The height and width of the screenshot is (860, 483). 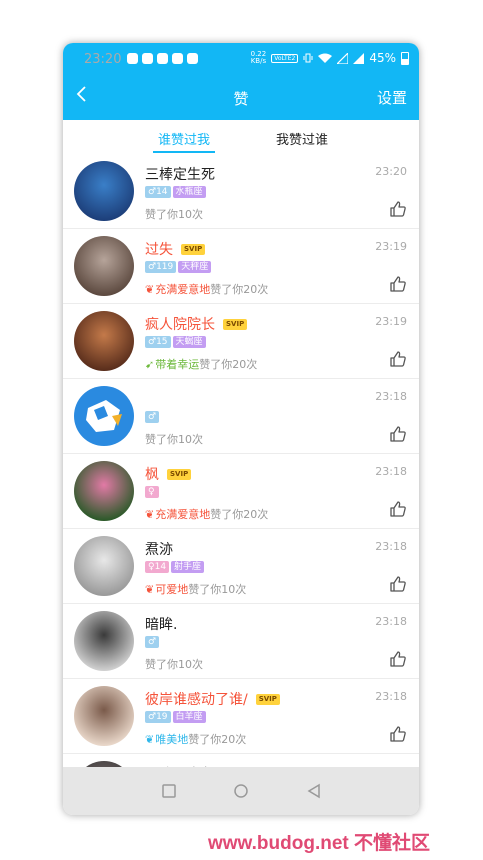 What do you see at coordinates (241, 760) in the screenshot?
I see `list-item: 思追、念归 ♂23:18` at bounding box center [241, 760].